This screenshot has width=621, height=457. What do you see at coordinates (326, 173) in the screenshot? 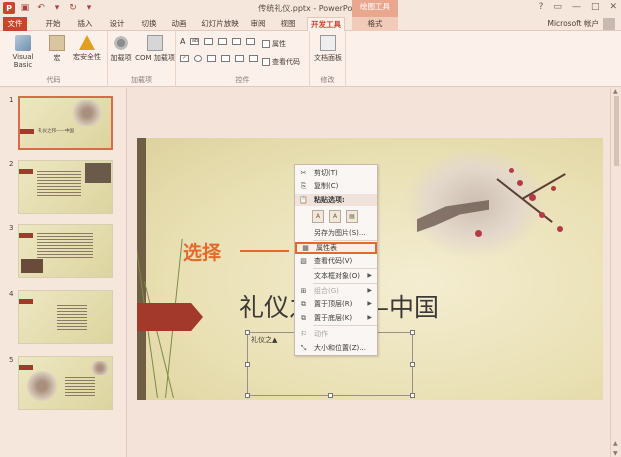
I see `menu-item-label: 剪切(T)` at bounding box center [326, 173].